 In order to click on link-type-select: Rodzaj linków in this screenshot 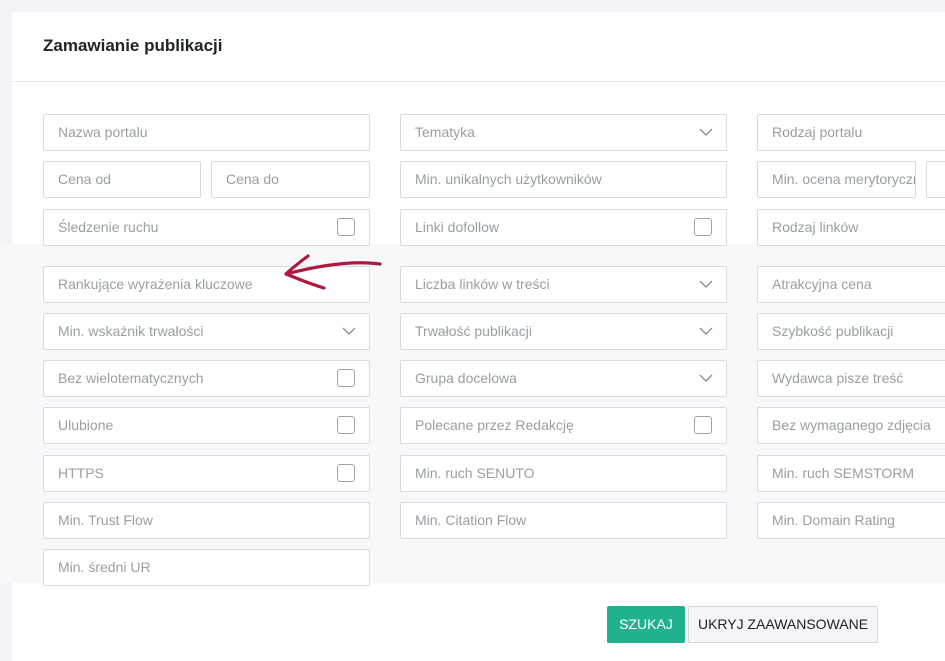, I will do `click(851, 227)`.